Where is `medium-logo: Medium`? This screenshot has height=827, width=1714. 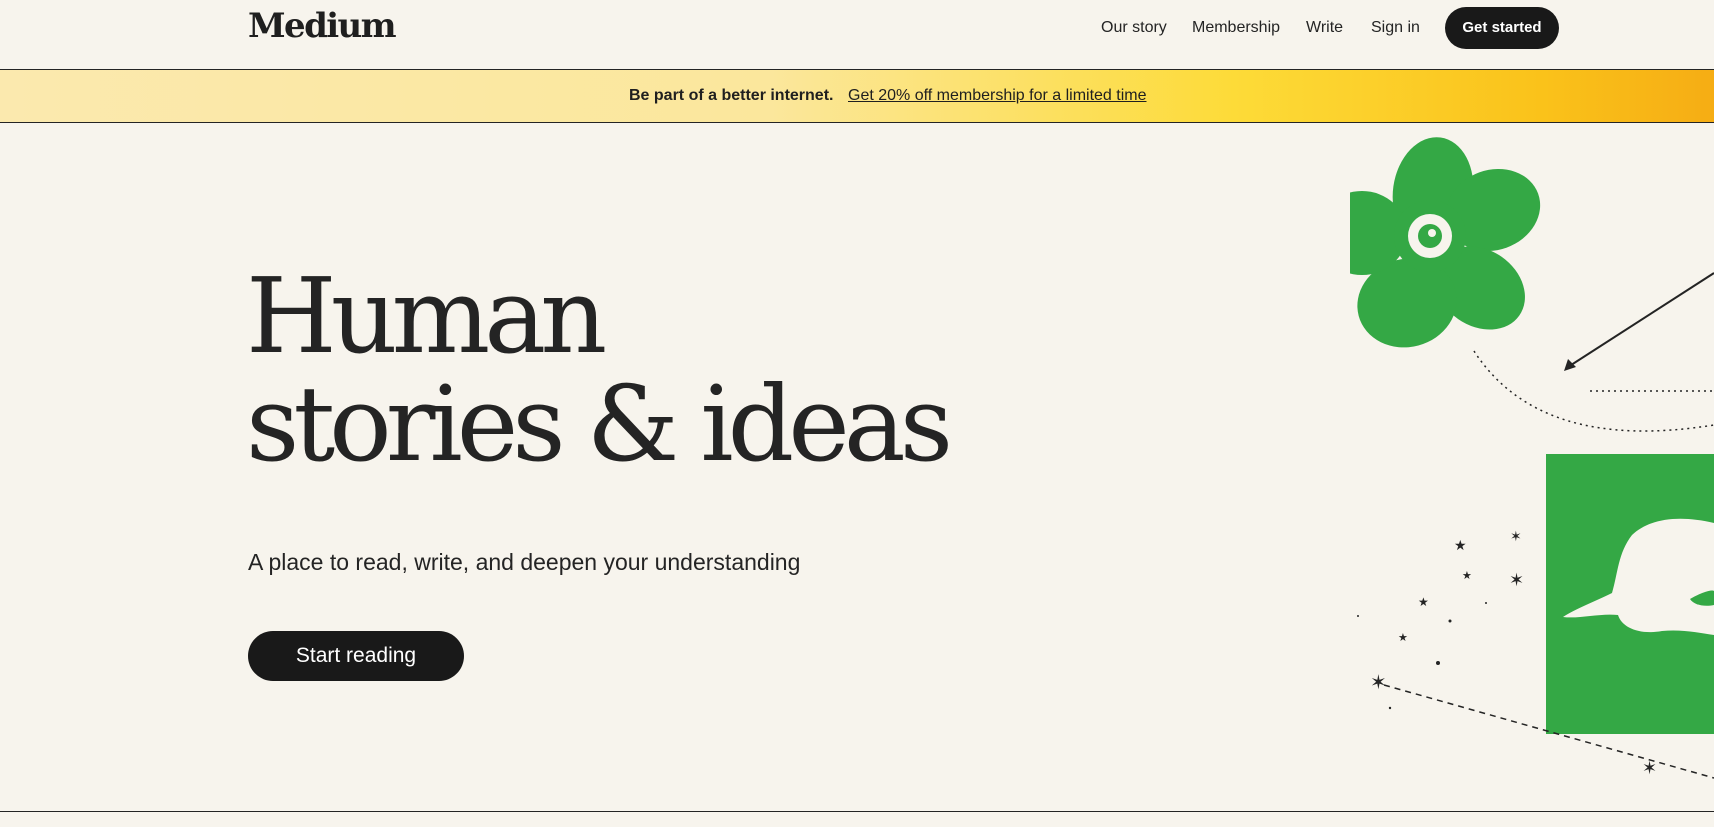 medium-logo: Medium is located at coordinates (322, 26).